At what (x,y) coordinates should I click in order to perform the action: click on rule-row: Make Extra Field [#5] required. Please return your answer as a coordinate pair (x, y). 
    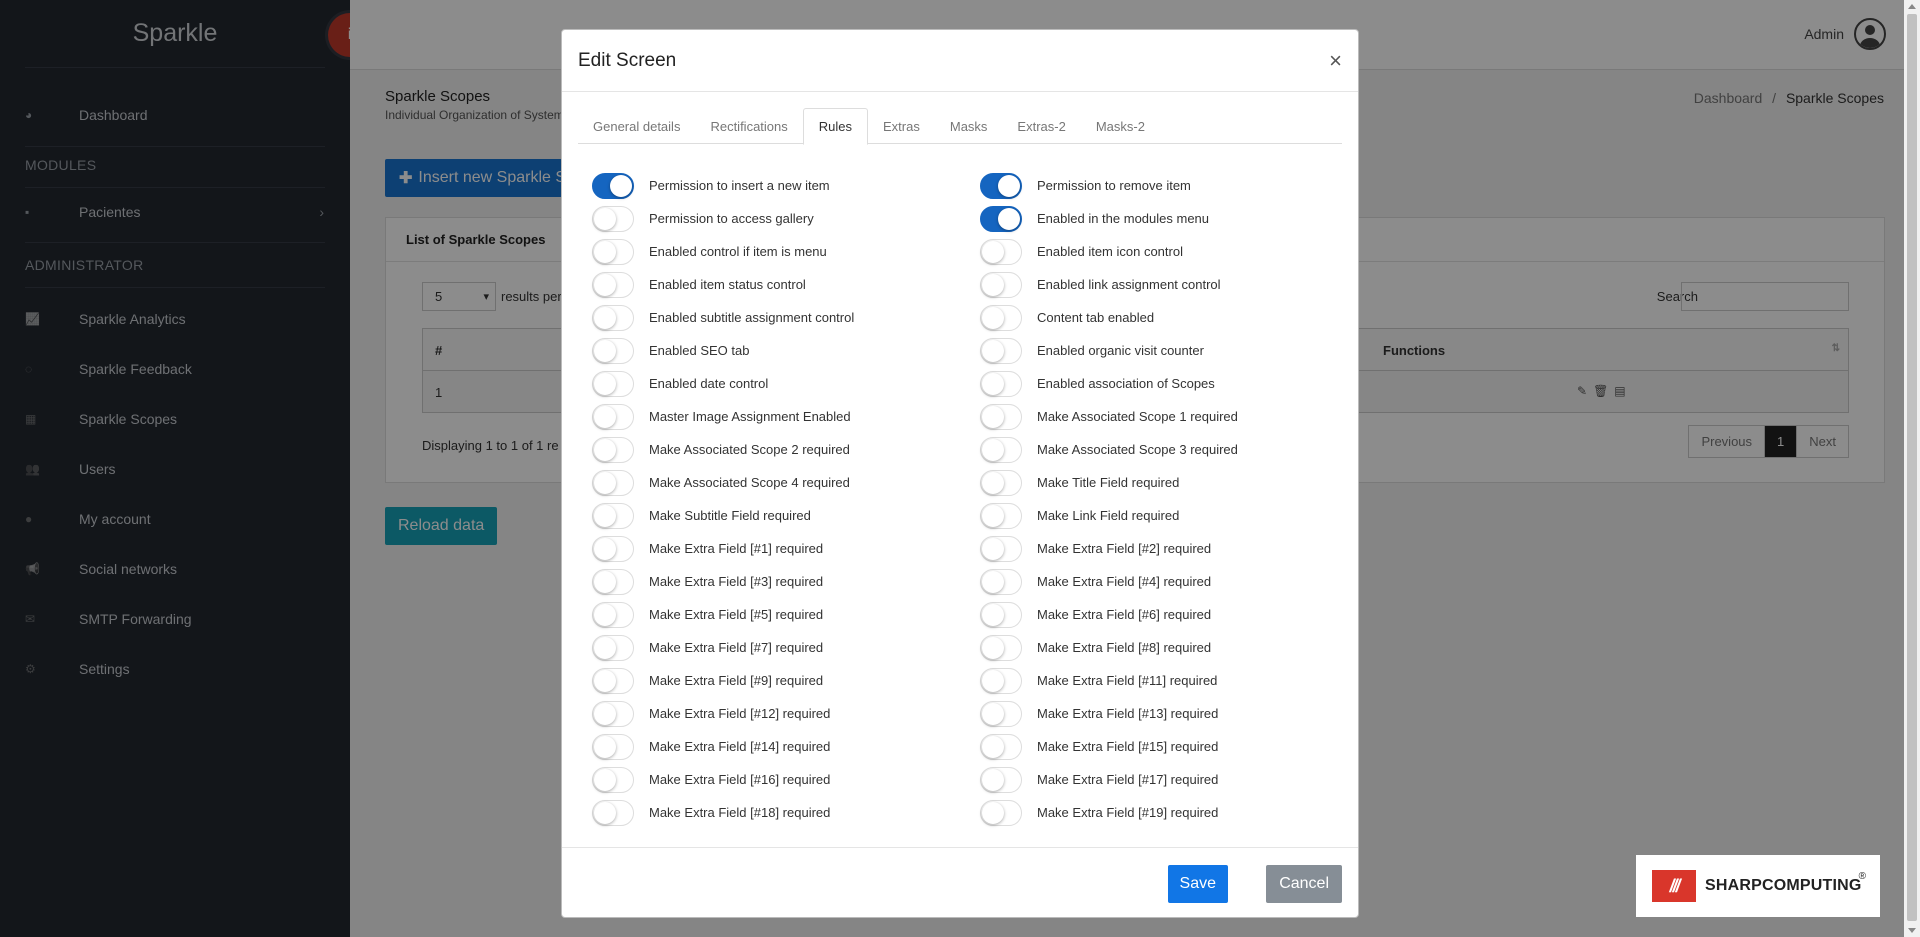
    Looking at the image, I should click on (707, 614).